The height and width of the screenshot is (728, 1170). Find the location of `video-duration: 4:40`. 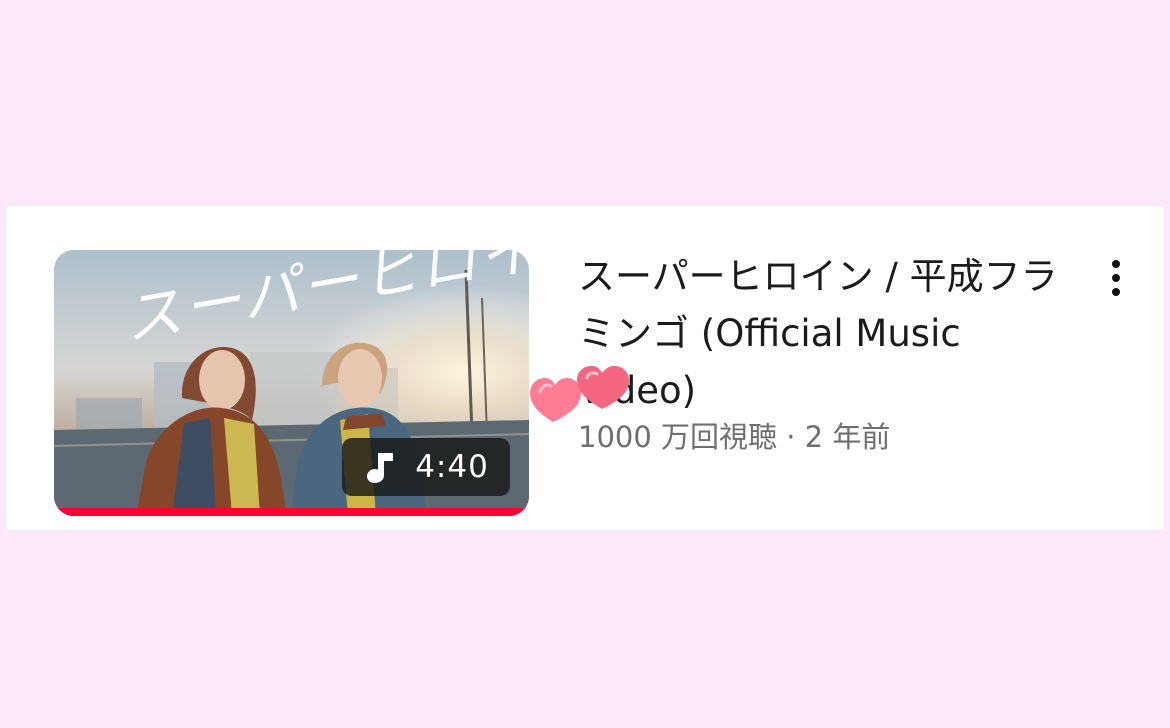

video-duration: 4:40 is located at coordinates (452, 467).